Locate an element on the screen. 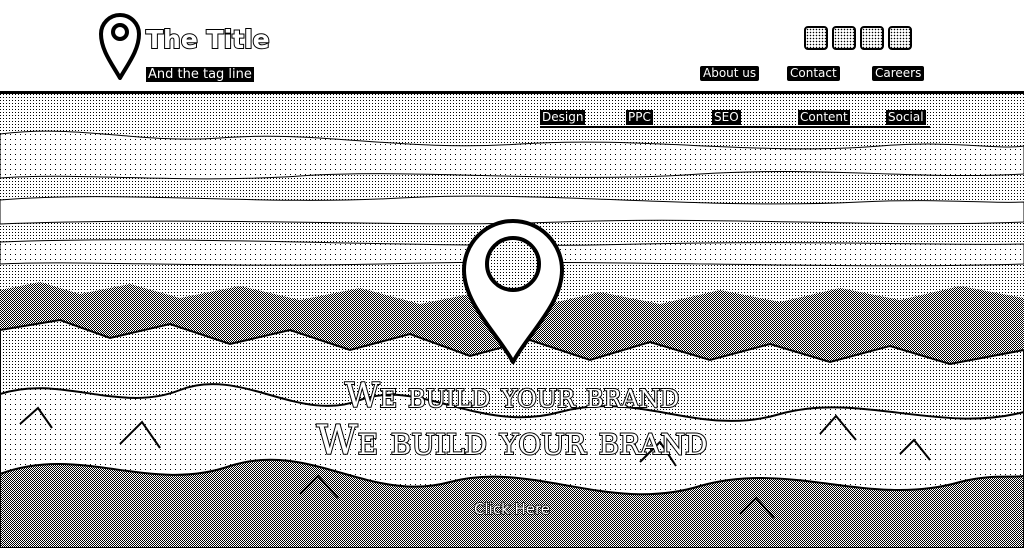 The height and width of the screenshot is (548, 1024). nav-social: Social is located at coordinates (906, 117).